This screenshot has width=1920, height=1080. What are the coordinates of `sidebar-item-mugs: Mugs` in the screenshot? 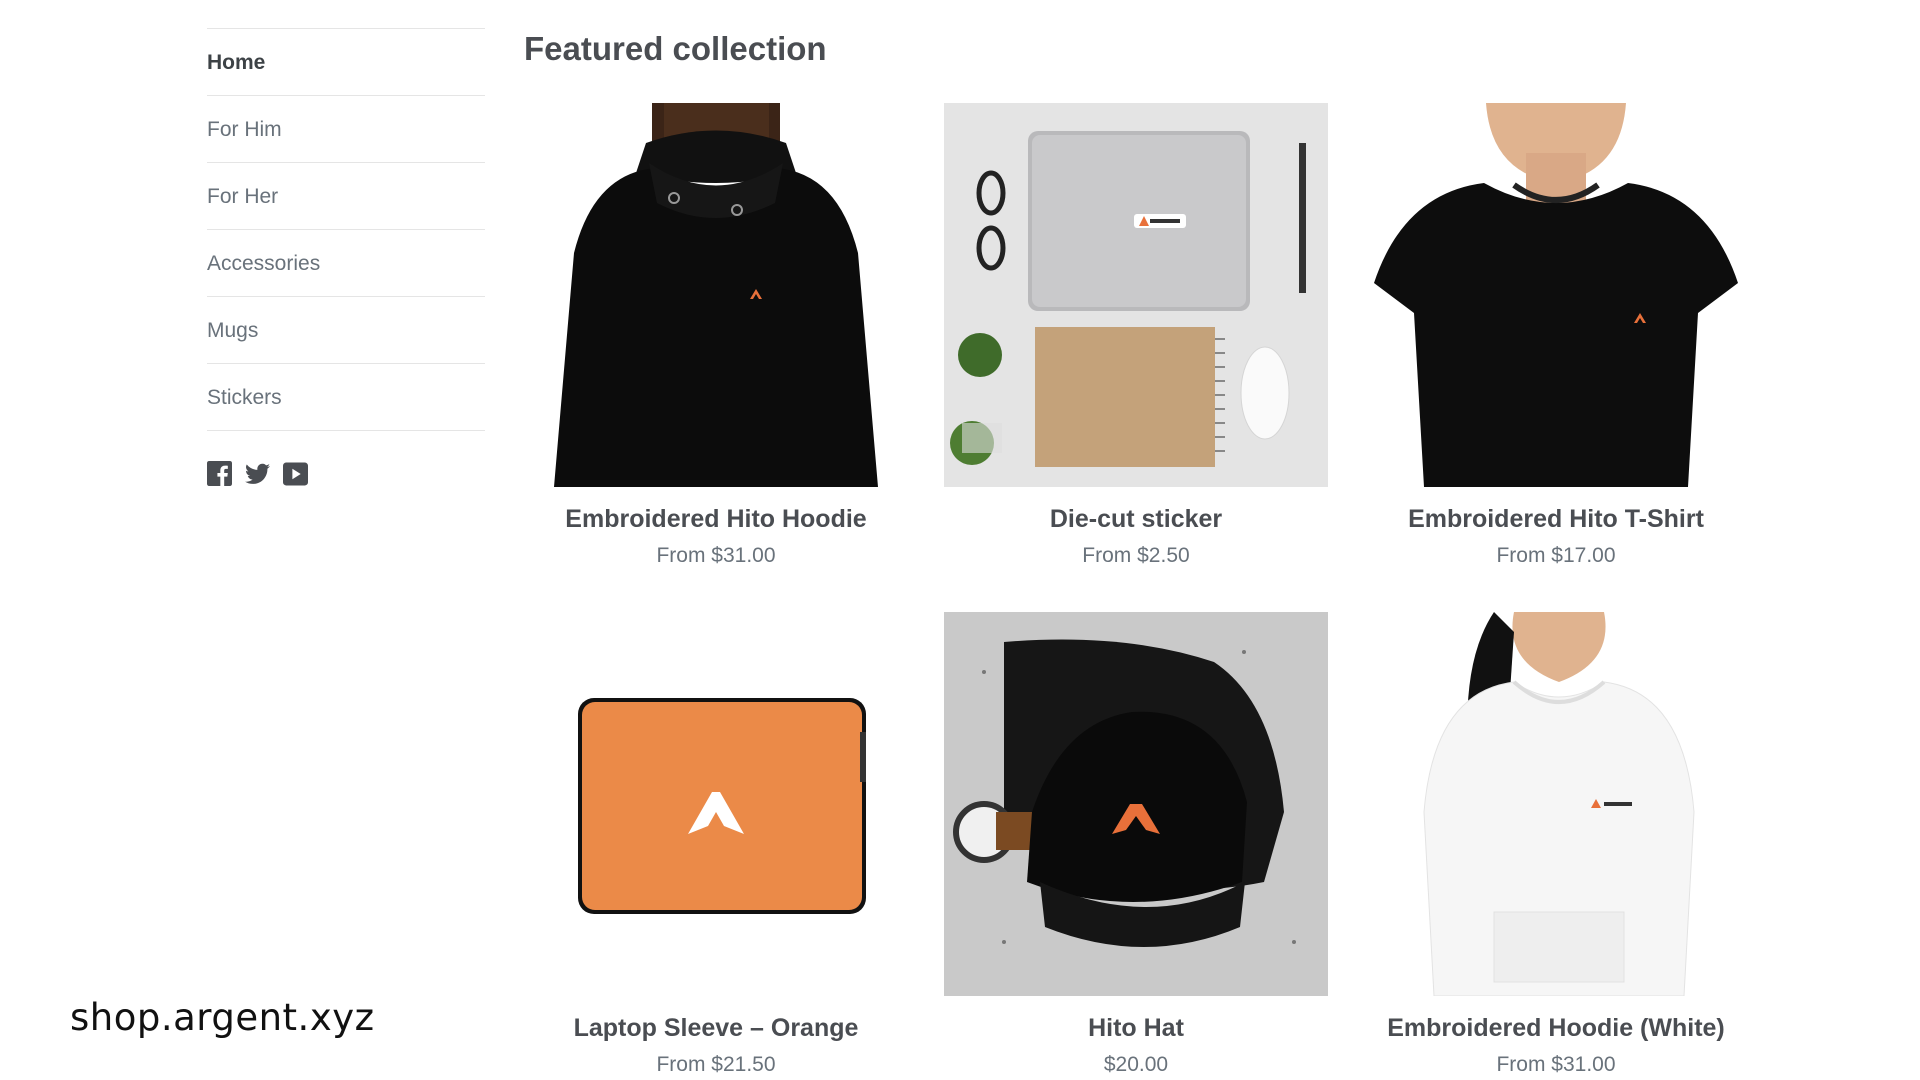 It's located at (346, 329).